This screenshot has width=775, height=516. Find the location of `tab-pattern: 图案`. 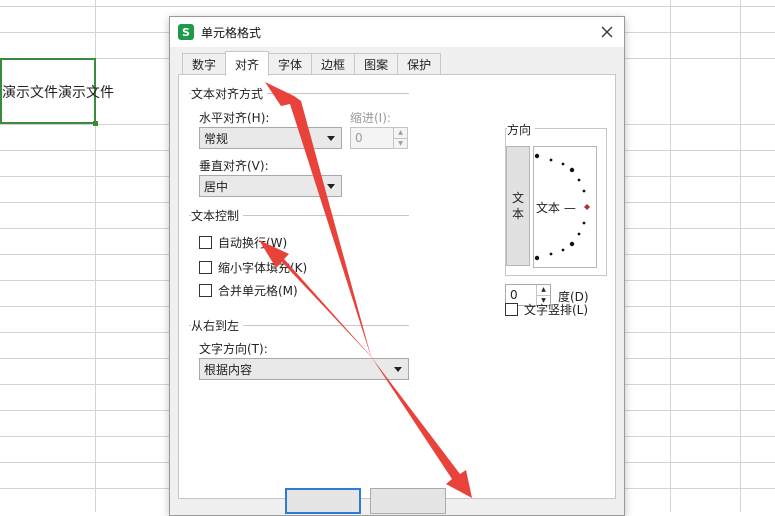

tab-pattern: 图案 is located at coordinates (376, 64).